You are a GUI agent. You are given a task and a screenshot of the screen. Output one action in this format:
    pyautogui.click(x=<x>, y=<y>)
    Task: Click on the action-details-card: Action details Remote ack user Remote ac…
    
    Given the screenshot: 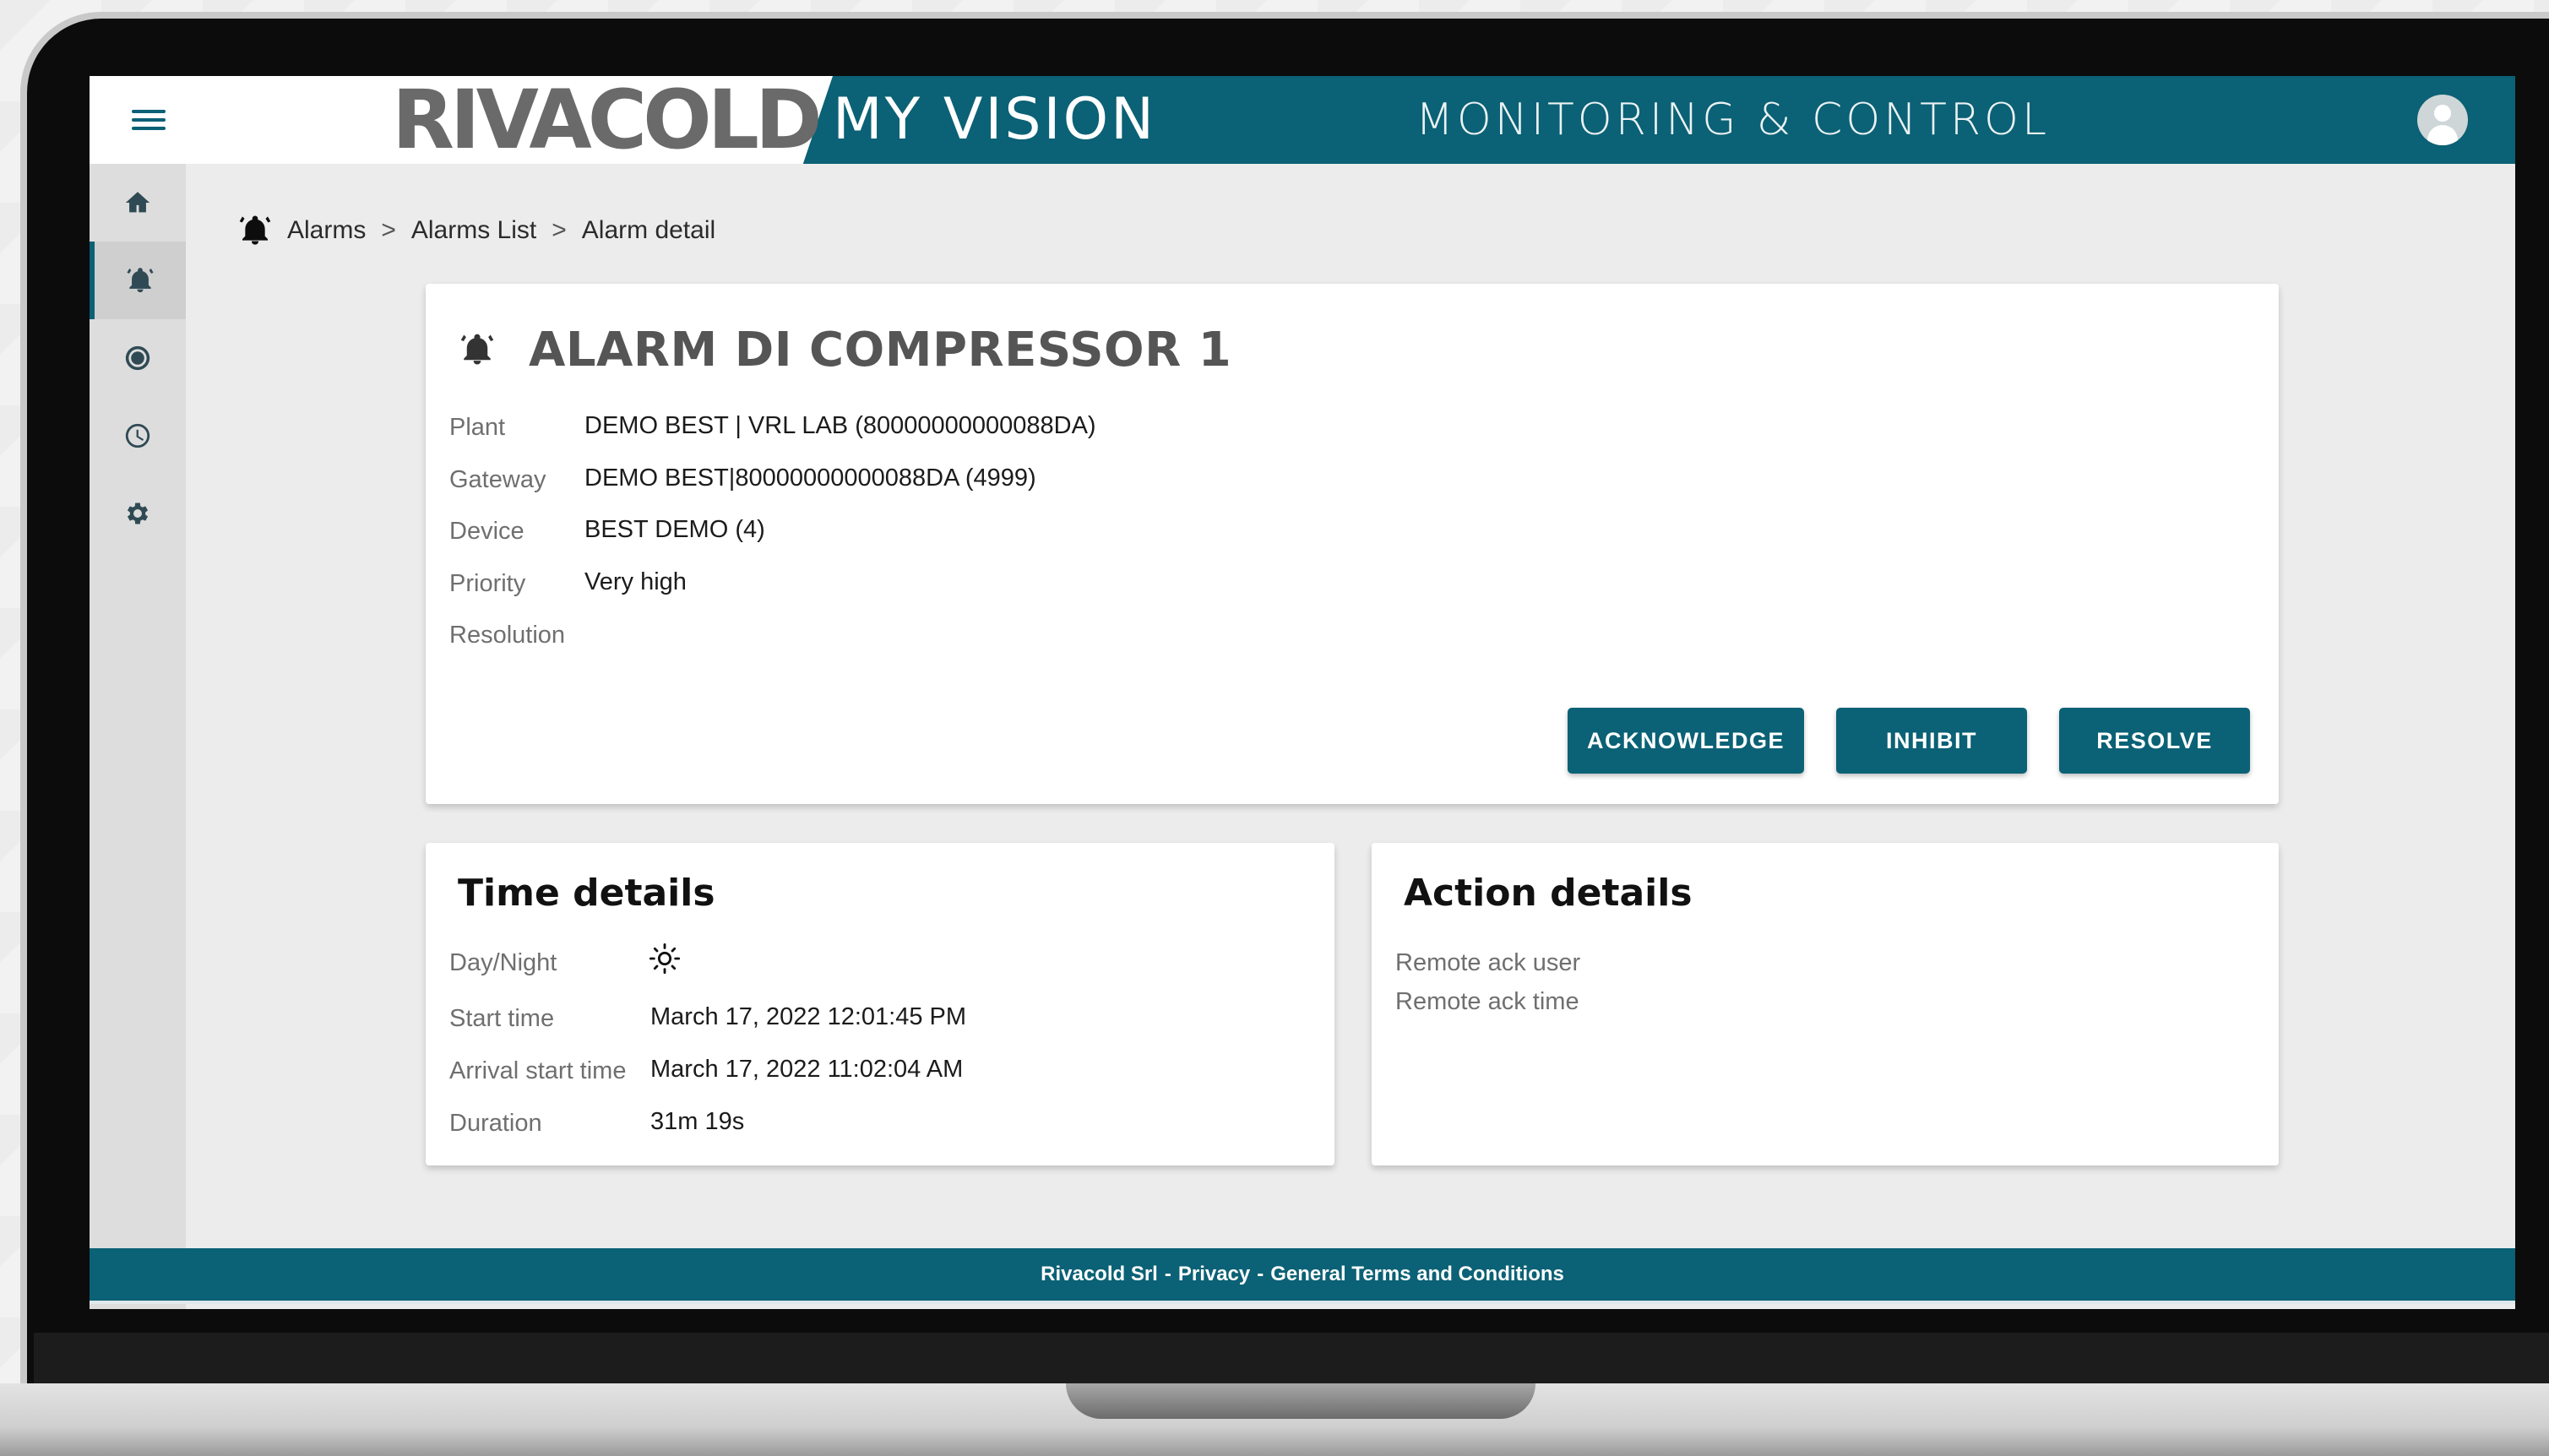 What is the action you would take?
    pyautogui.click(x=1825, y=1004)
    